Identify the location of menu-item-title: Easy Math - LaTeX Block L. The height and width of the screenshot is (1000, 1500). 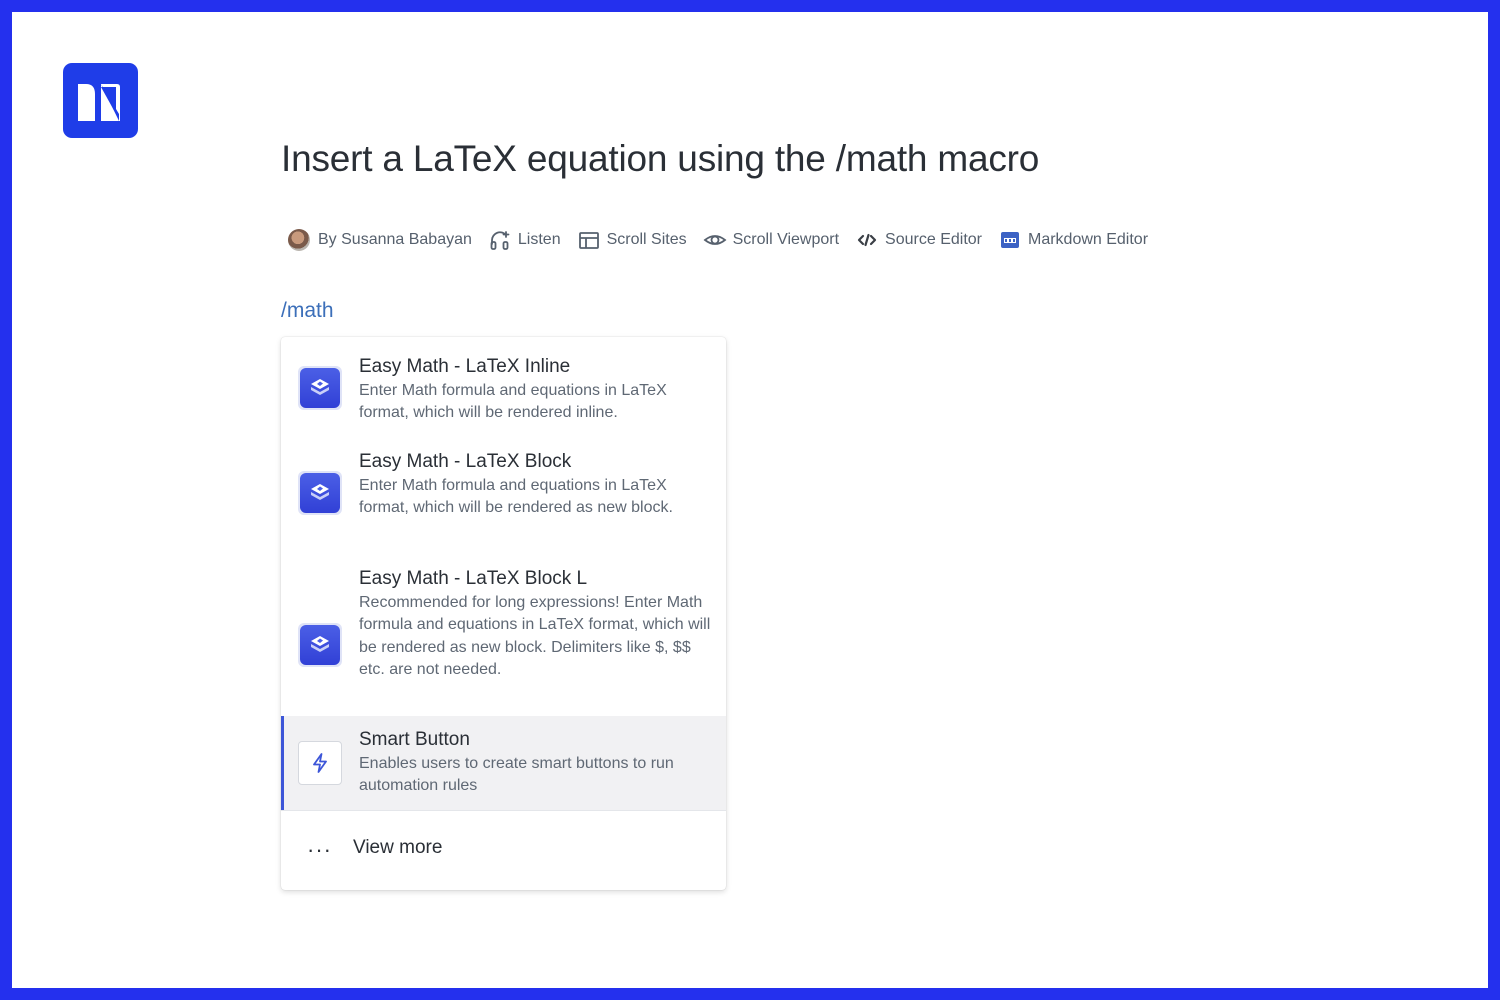
(473, 578).